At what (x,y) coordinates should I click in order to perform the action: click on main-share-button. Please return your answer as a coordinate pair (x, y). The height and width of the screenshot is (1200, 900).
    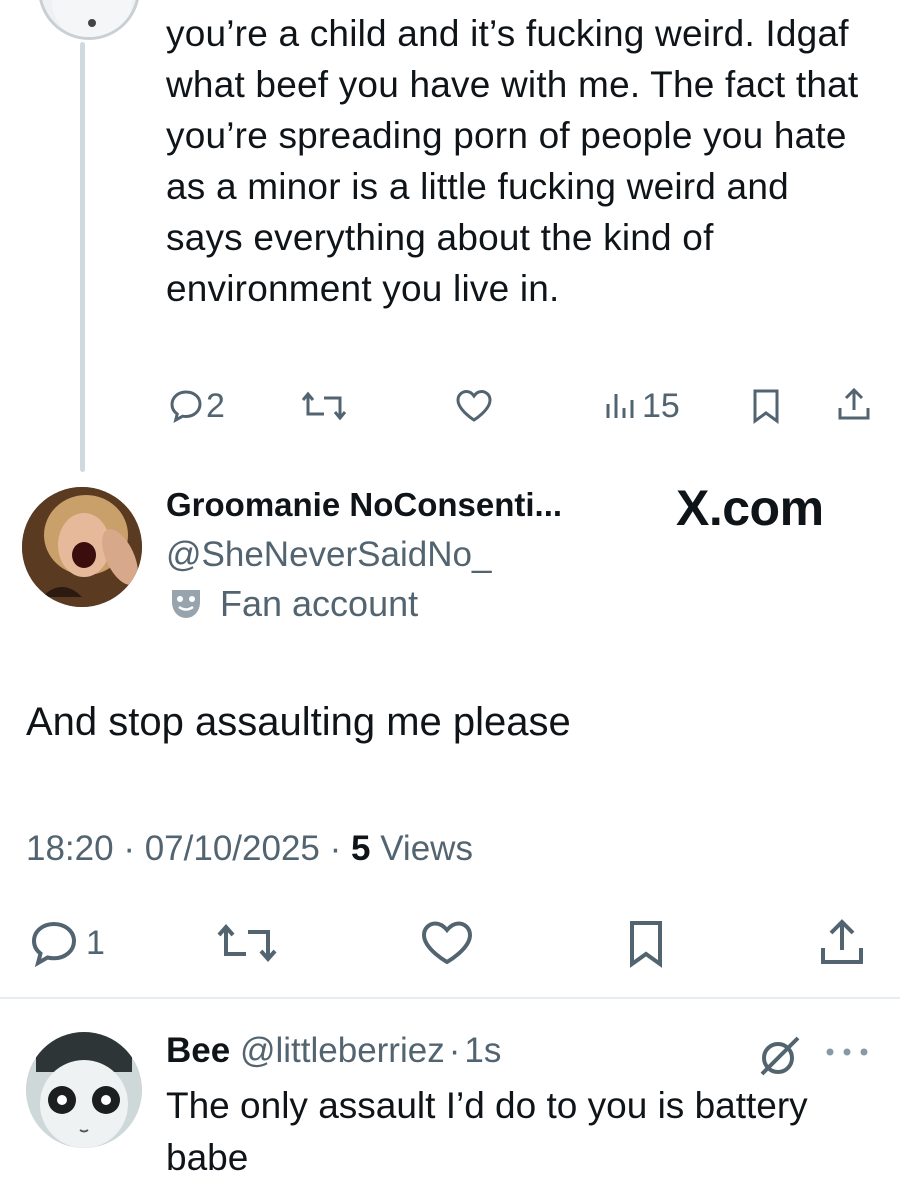
    Looking at the image, I should click on (842, 942).